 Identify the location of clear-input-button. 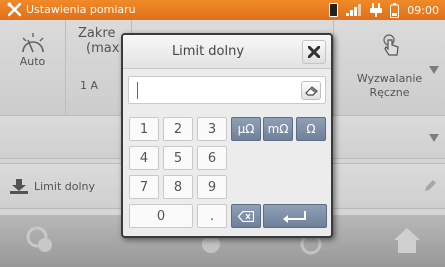
(311, 90).